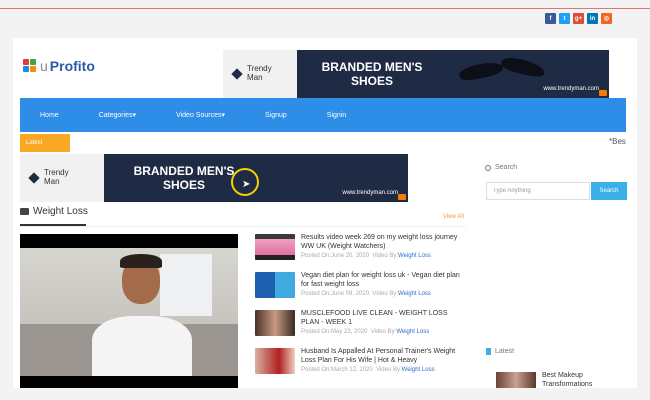 The image size is (650, 400). I want to click on featured-video, so click(129, 311).